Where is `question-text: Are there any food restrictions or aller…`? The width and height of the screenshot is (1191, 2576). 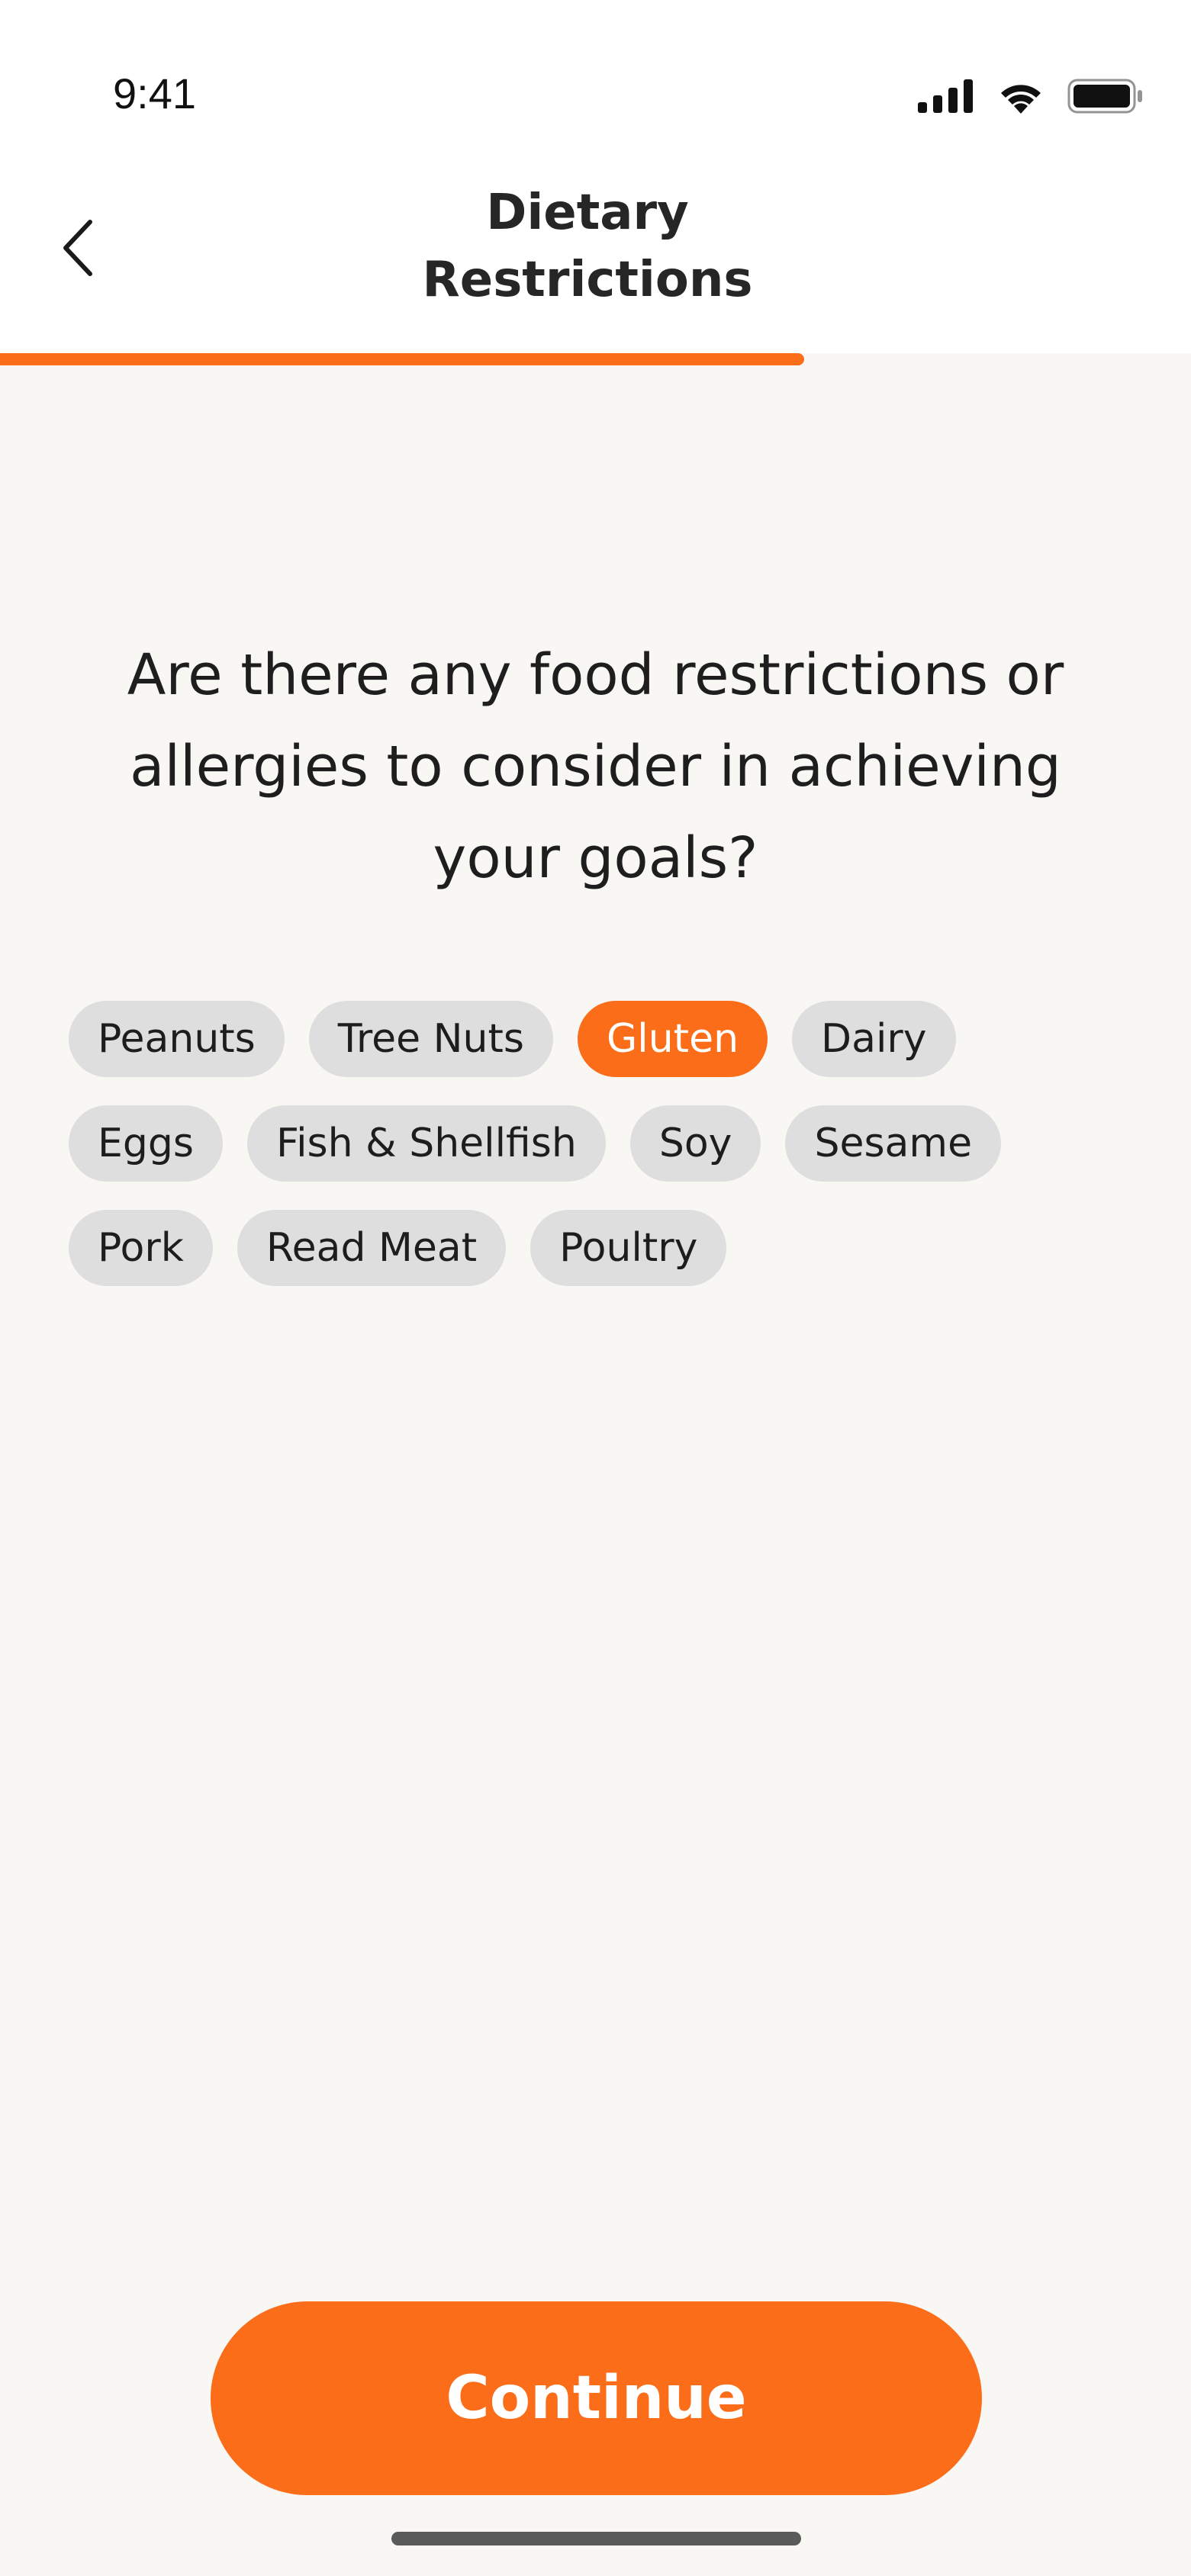 question-text: Are there any food restrictions or aller… is located at coordinates (596, 766).